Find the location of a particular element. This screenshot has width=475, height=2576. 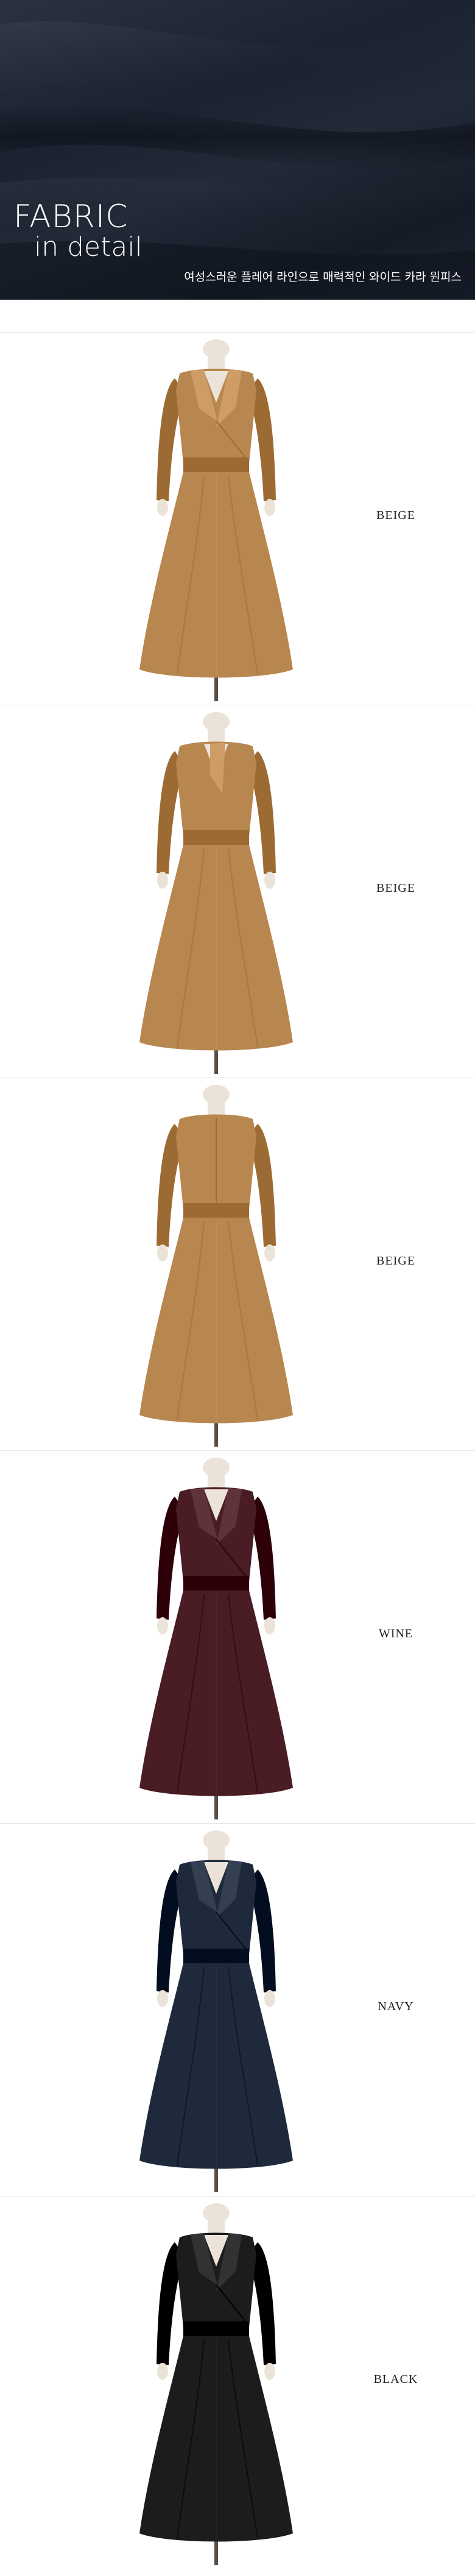

color-row-black: BLACK is located at coordinates (237, 2382).